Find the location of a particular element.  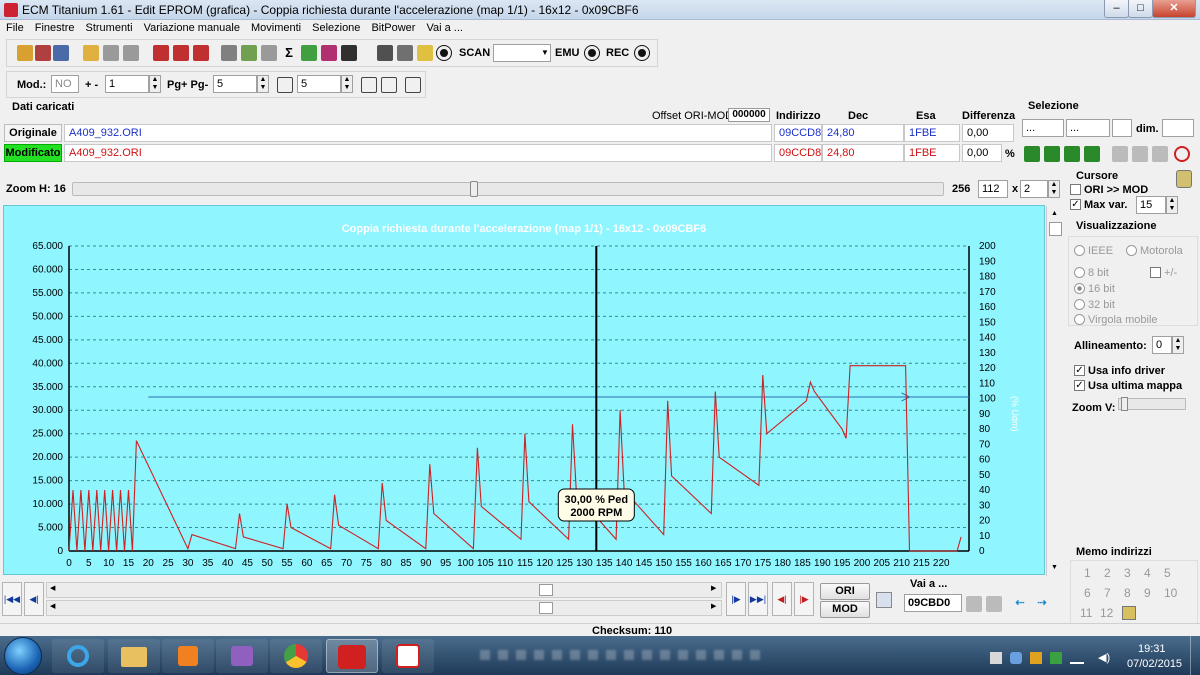

memo-4: 4 is located at coordinates (1147, 573).